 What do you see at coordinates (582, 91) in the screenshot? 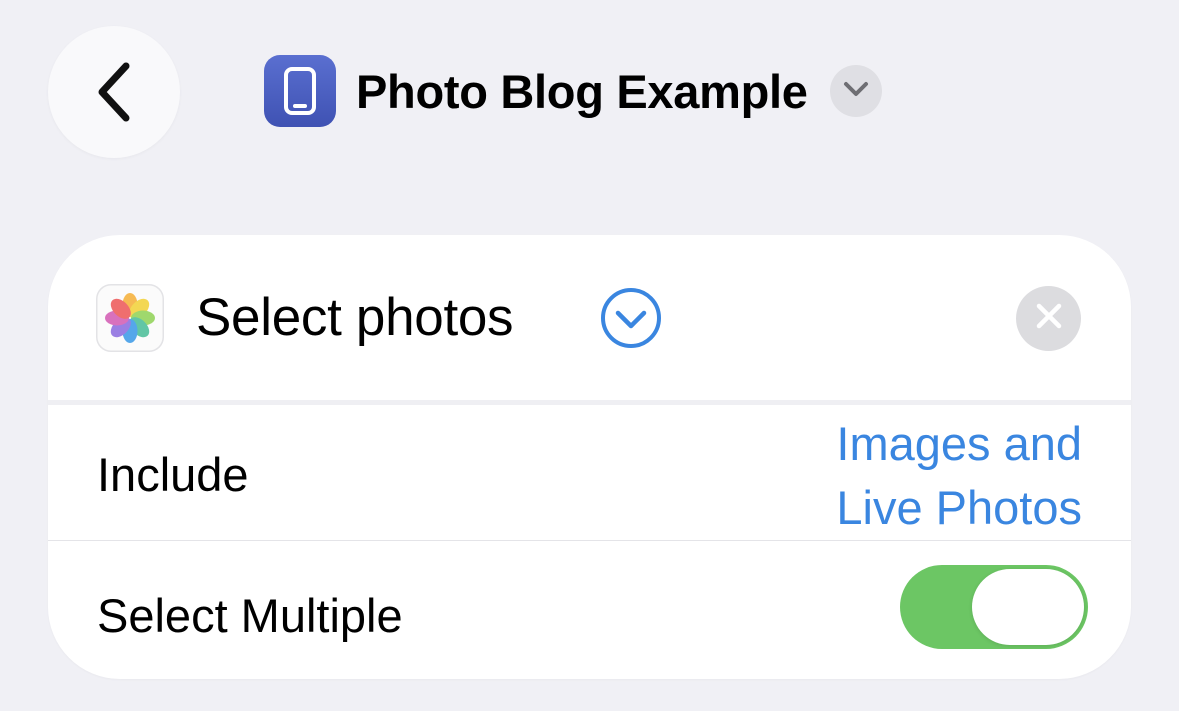
I see `shortcut-title: Photo Blog Example` at bounding box center [582, 91].